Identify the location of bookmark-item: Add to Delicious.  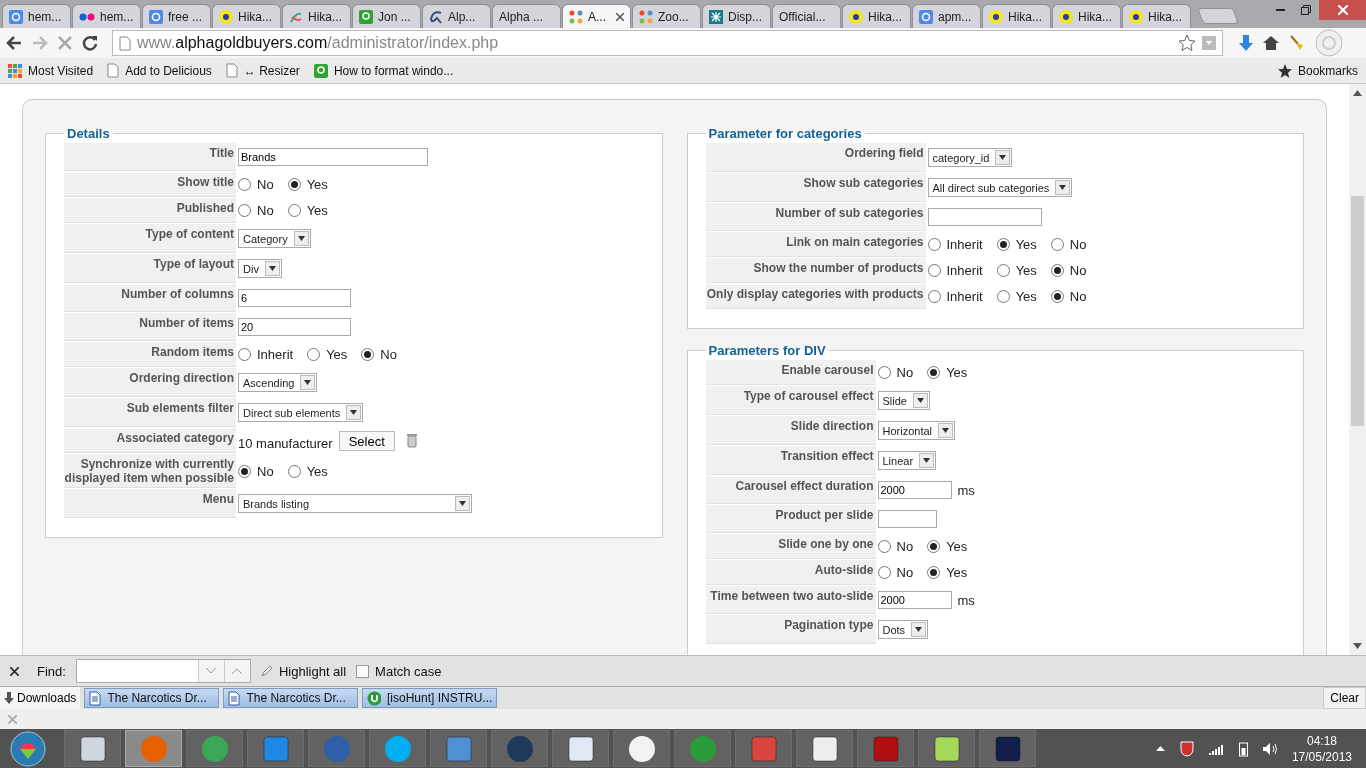
(159, 70).